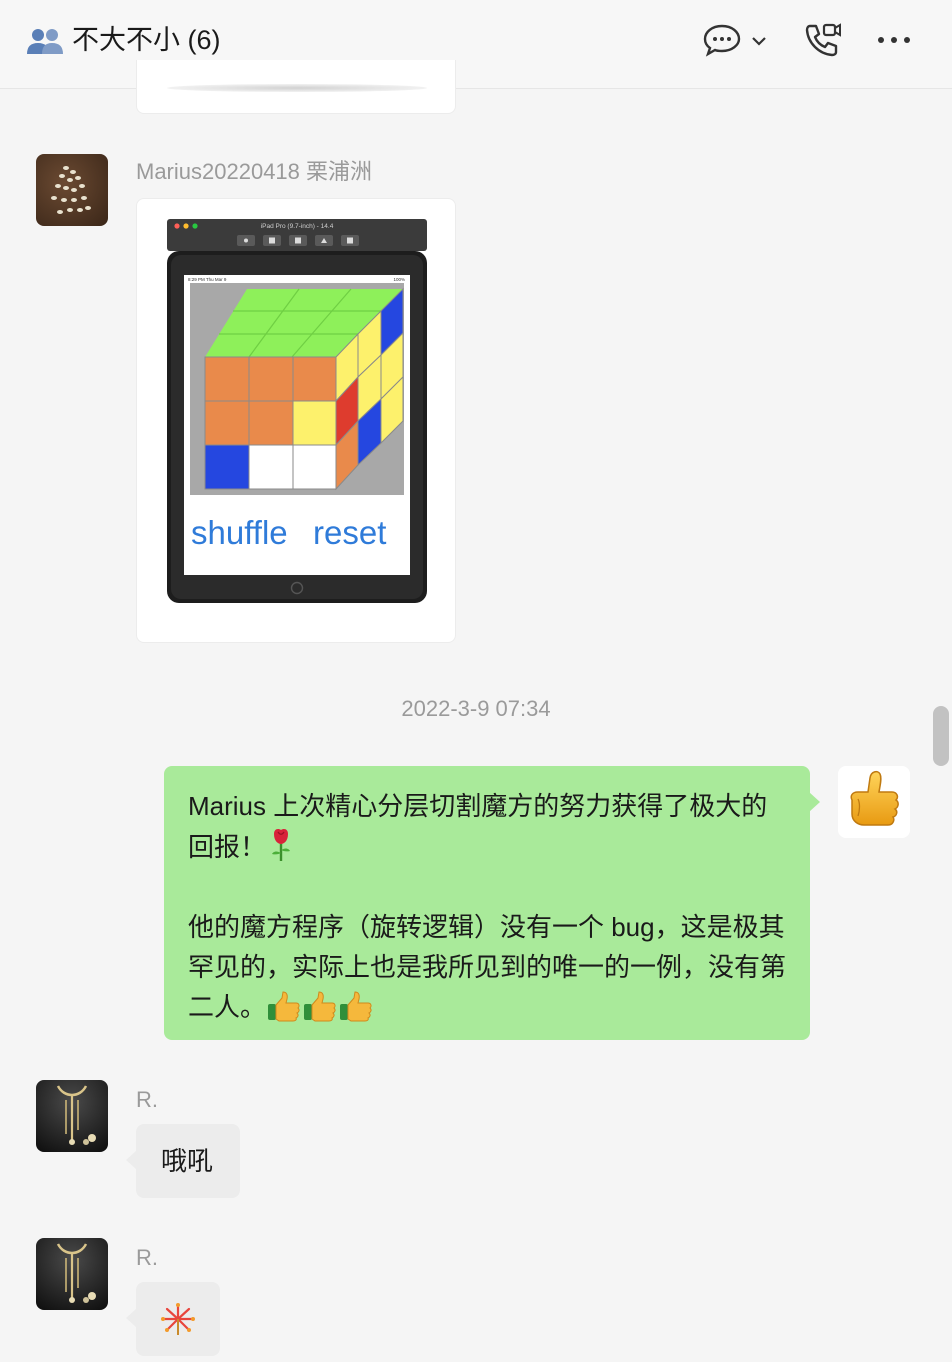  What do you see at coordinates (177, 226) in the screenshot?
I see `close-dot` at bounding box center [177, 226].